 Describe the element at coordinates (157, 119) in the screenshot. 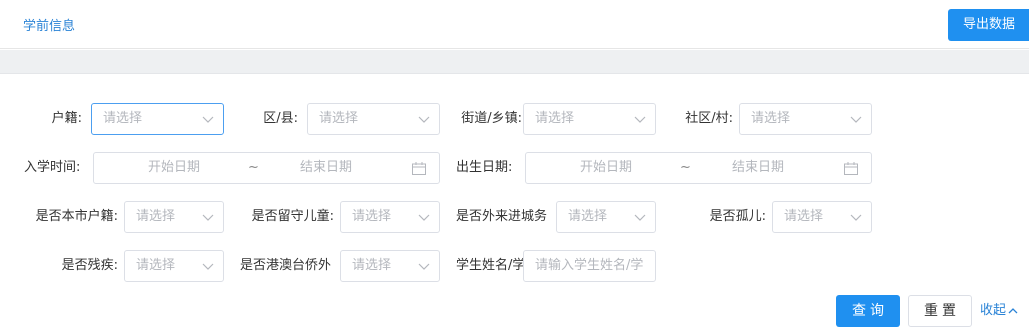

I see `huji-select: 请选择` at that location.